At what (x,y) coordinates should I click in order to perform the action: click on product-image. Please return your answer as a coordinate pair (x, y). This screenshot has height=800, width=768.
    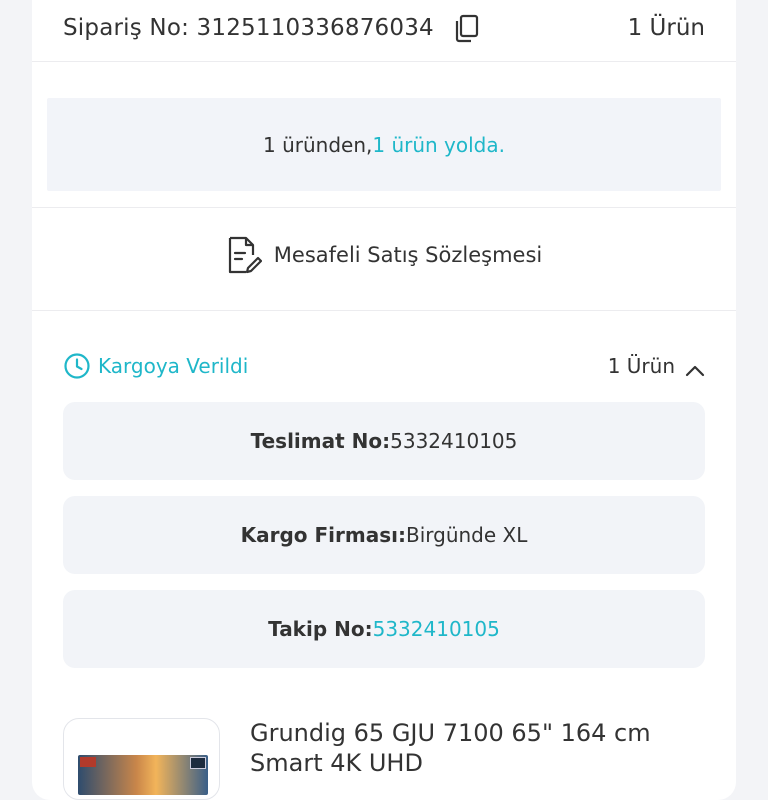
    Looking at the image, I should click on (141, 759).